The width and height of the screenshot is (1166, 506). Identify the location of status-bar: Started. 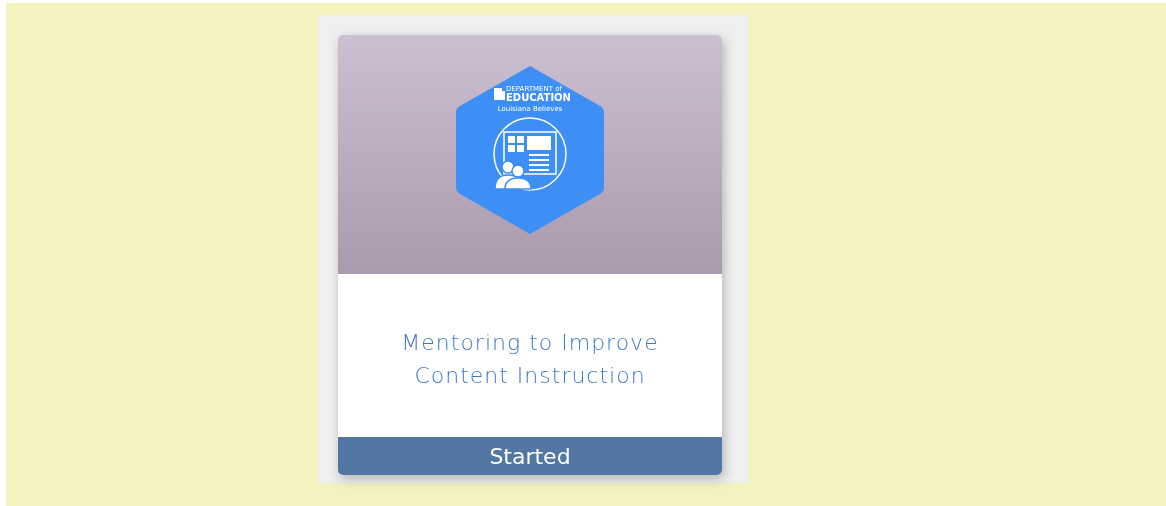
(530, 456).